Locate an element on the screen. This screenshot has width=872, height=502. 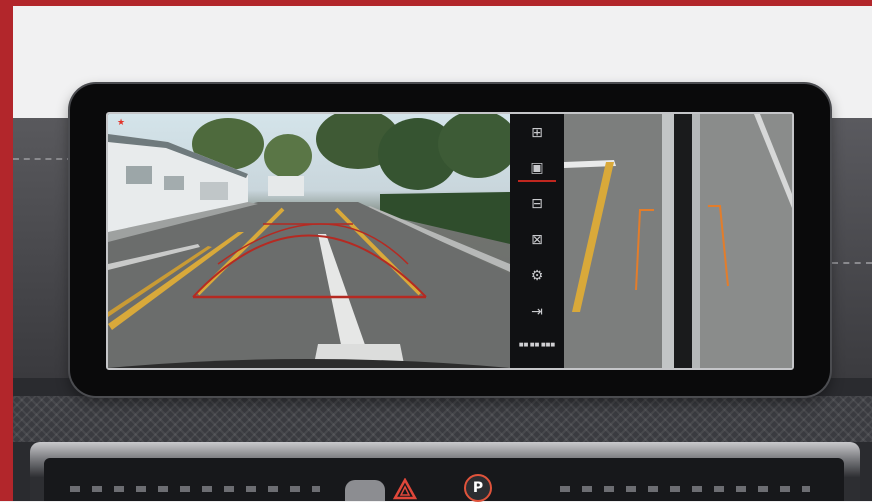
left-border is located at coordinates (6, 250).